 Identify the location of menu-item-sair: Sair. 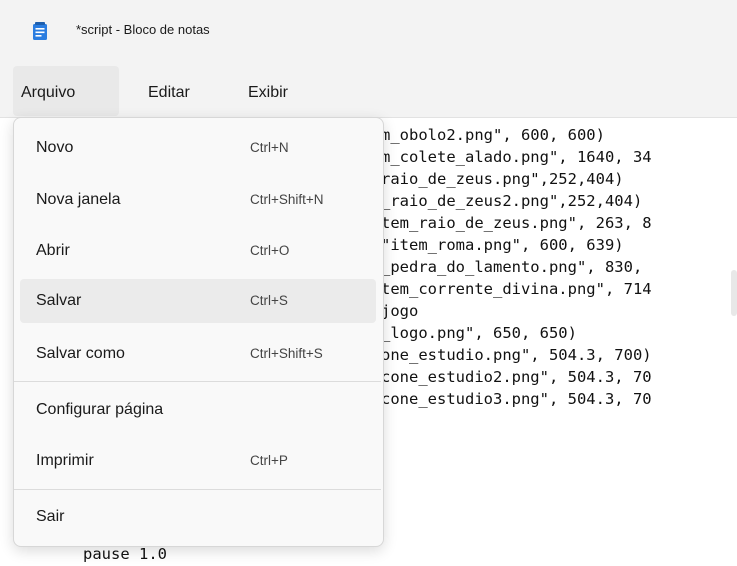
(198, 517).